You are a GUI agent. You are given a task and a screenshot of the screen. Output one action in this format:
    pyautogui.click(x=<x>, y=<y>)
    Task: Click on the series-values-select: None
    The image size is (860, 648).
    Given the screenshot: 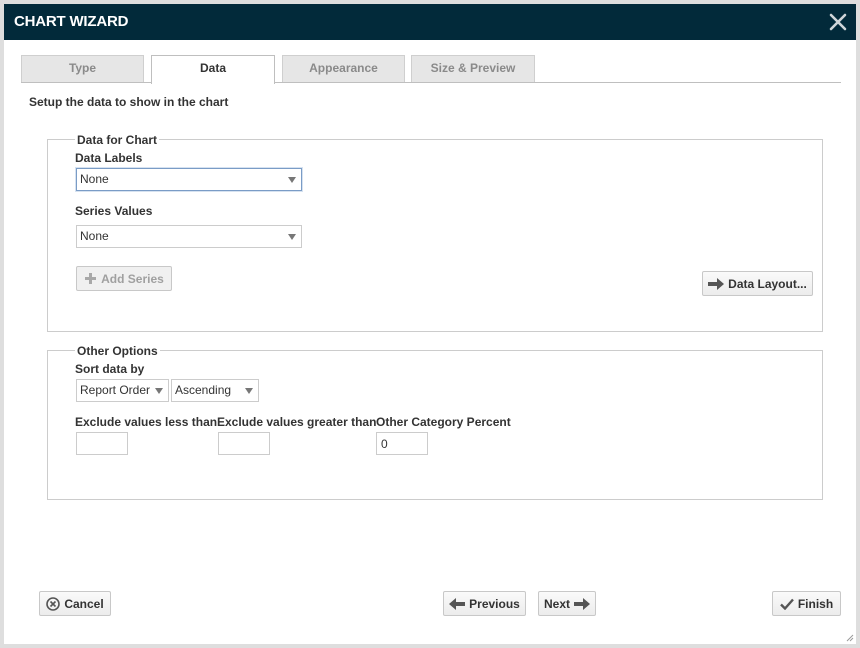 What is the action you would take?
    pyautogui.click(x=189, y=236)
    